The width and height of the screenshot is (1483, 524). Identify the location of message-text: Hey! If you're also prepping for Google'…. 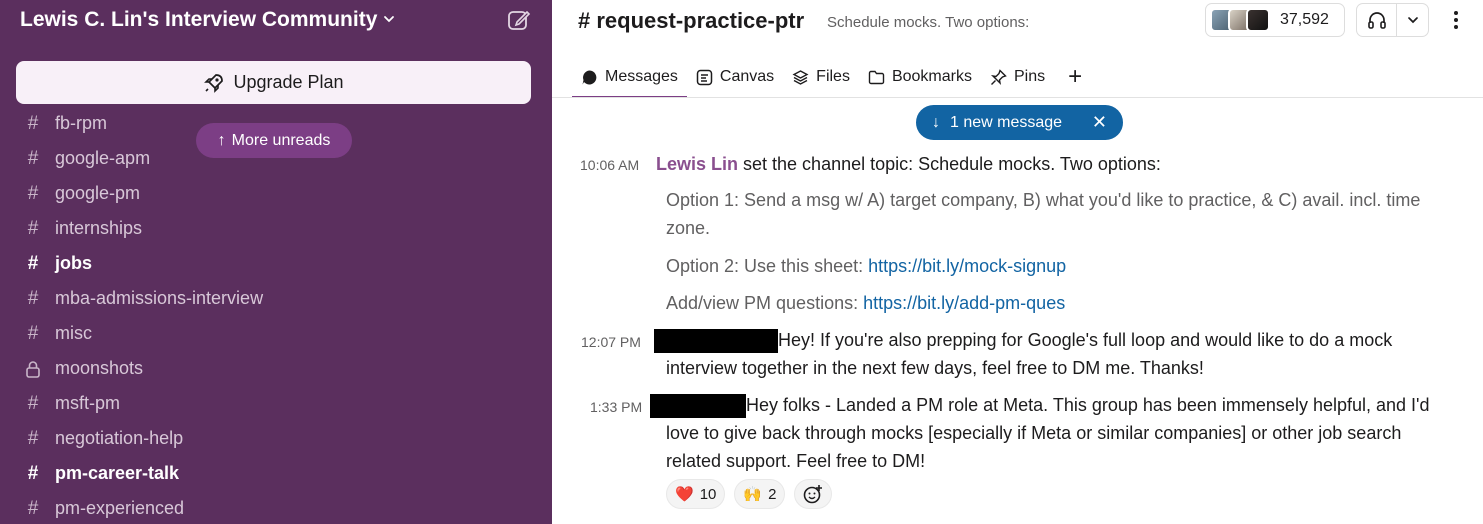
(1023, 340).